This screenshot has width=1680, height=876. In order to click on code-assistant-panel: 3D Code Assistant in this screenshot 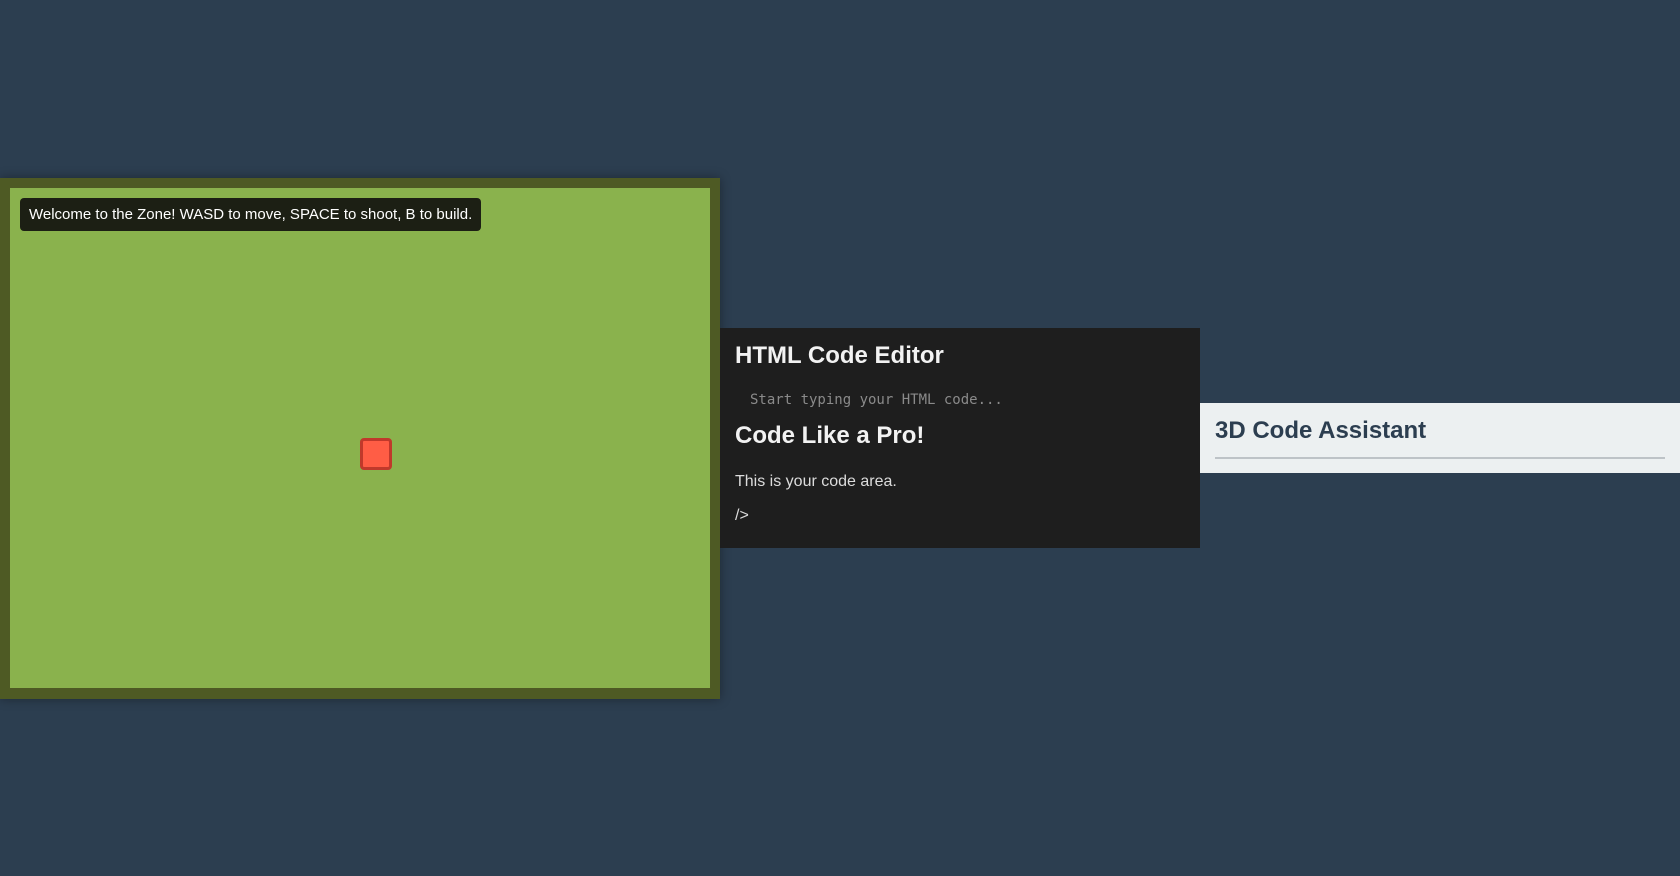, I will do `click(1440, 438)`.